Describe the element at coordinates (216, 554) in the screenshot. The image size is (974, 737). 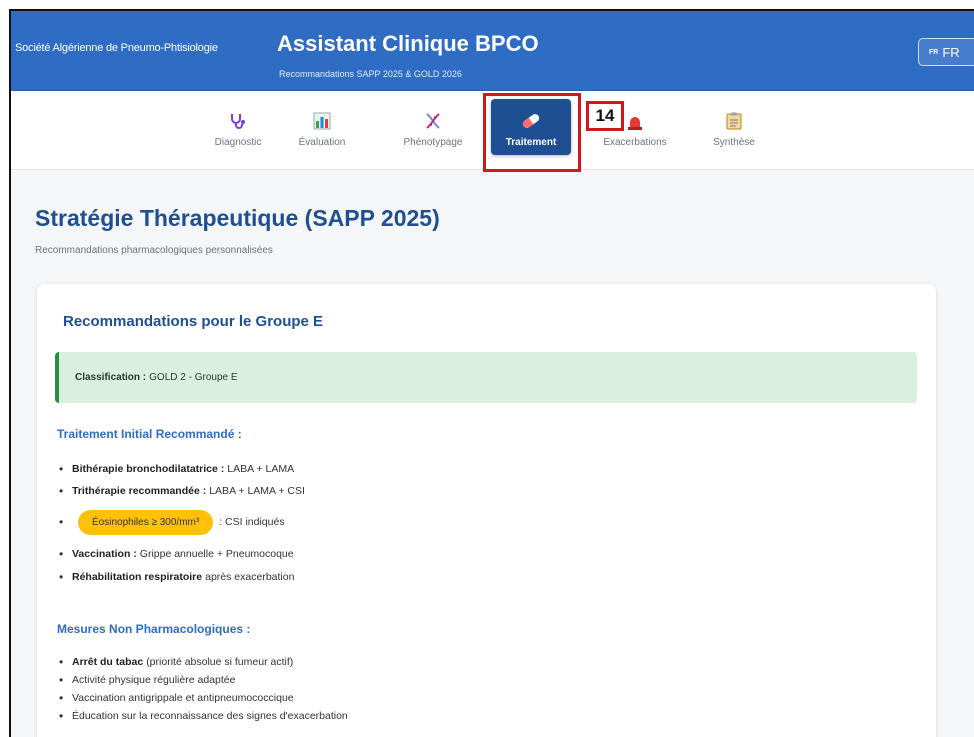
I see `item-text: Grippe annuelle + Pneumocoque` at that location.